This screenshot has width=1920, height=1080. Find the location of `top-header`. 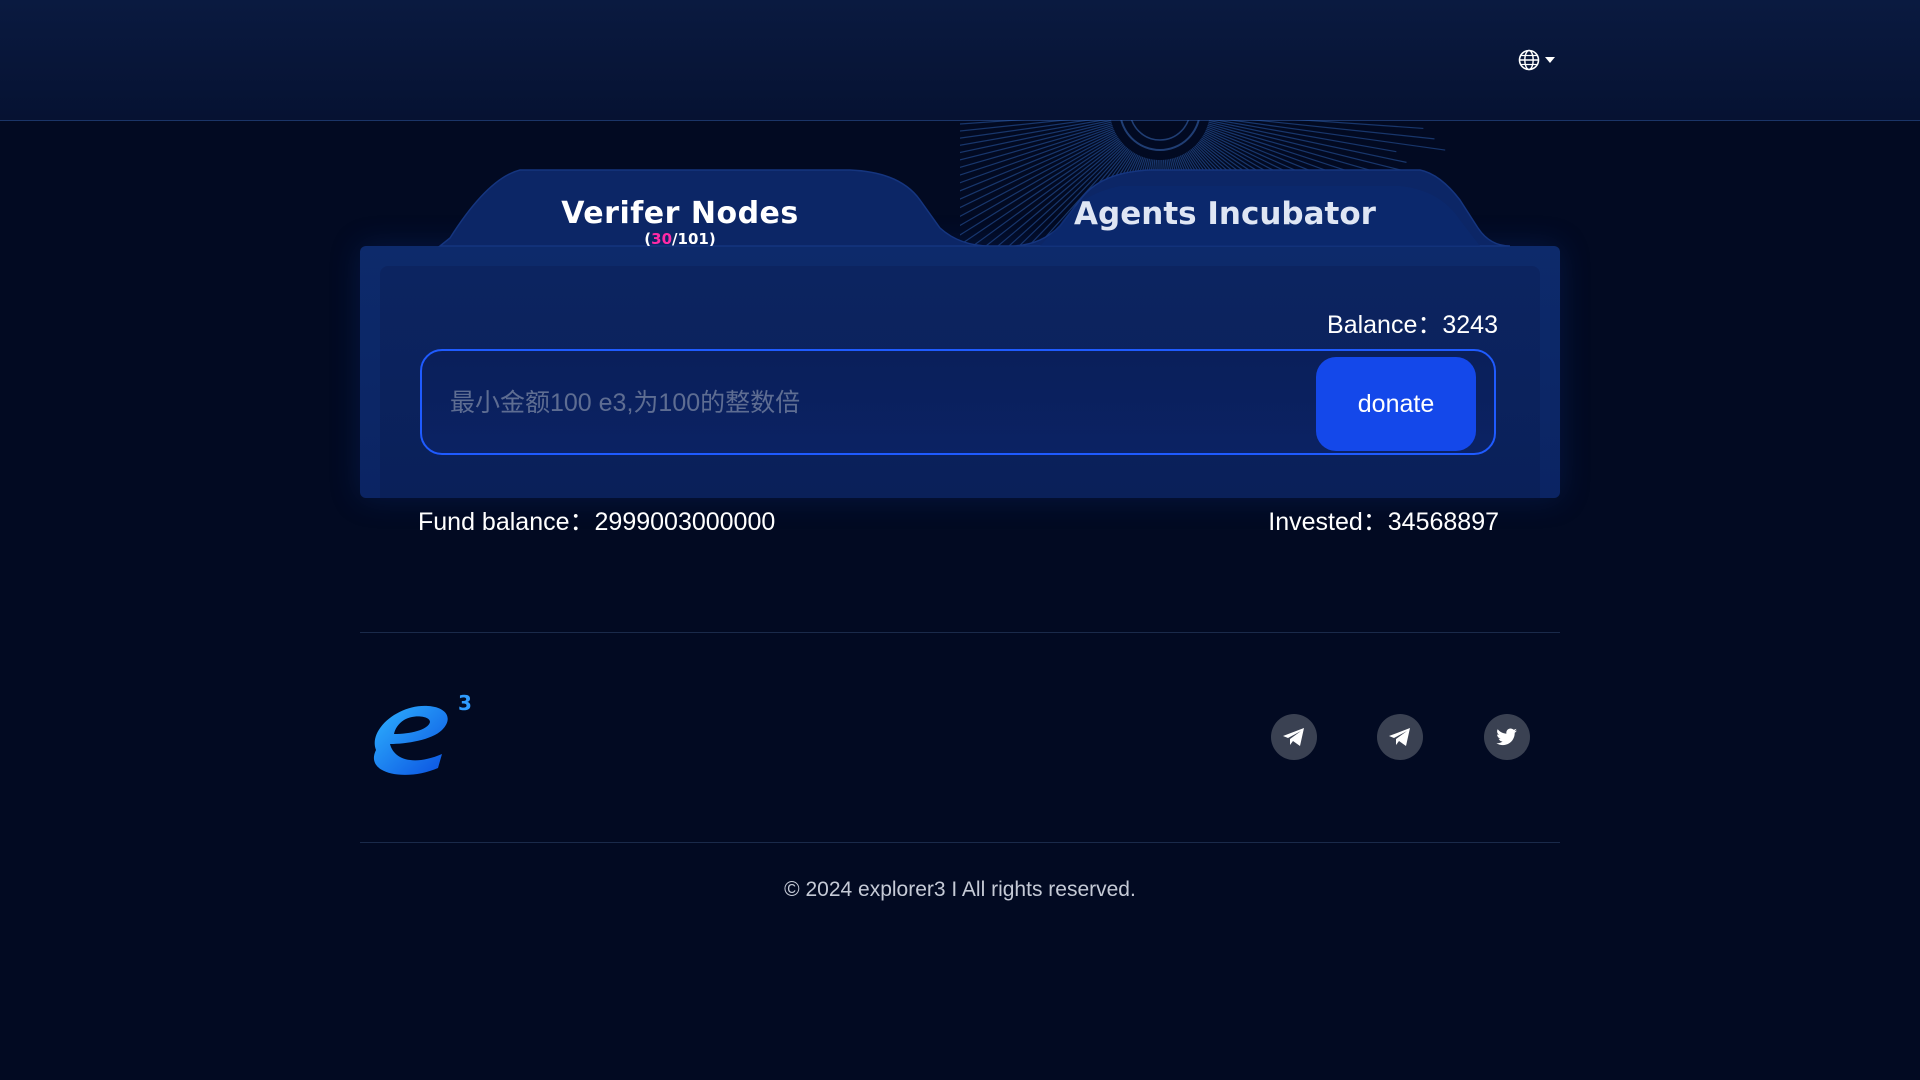

top-header is located at coordinates (960, 60).